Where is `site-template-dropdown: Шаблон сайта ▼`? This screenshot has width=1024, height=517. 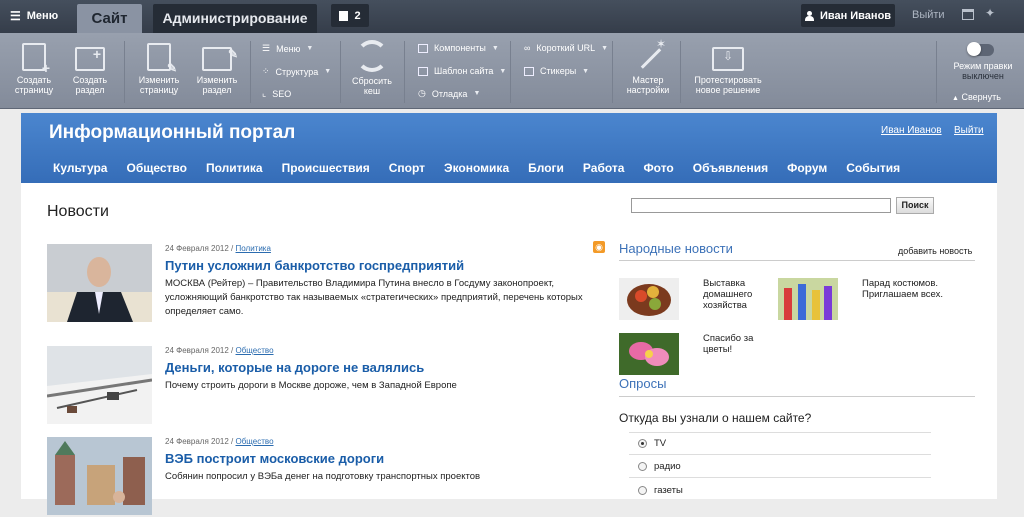
site-template-dropdown: Шаблон сайта ▼ is located at coordinates (462, 71).